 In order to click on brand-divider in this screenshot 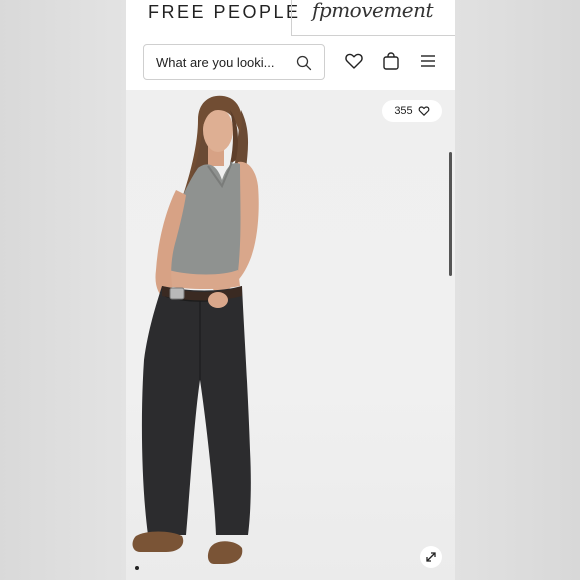, I will do `click(291, 18)`.